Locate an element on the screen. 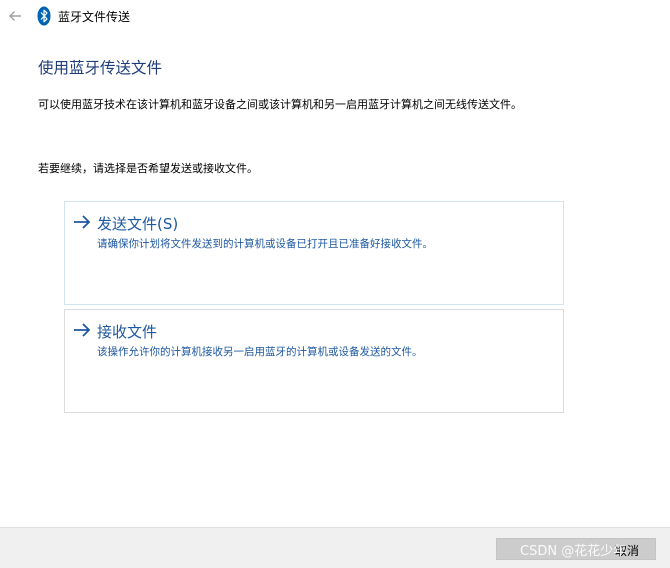 The height and width of the screenshot is (568, 670). receive-files-description: 该操作允许你的计算机接收另一启用蓝牙的计算机或设备发送的文件。 is located at coordinates (260, 352).